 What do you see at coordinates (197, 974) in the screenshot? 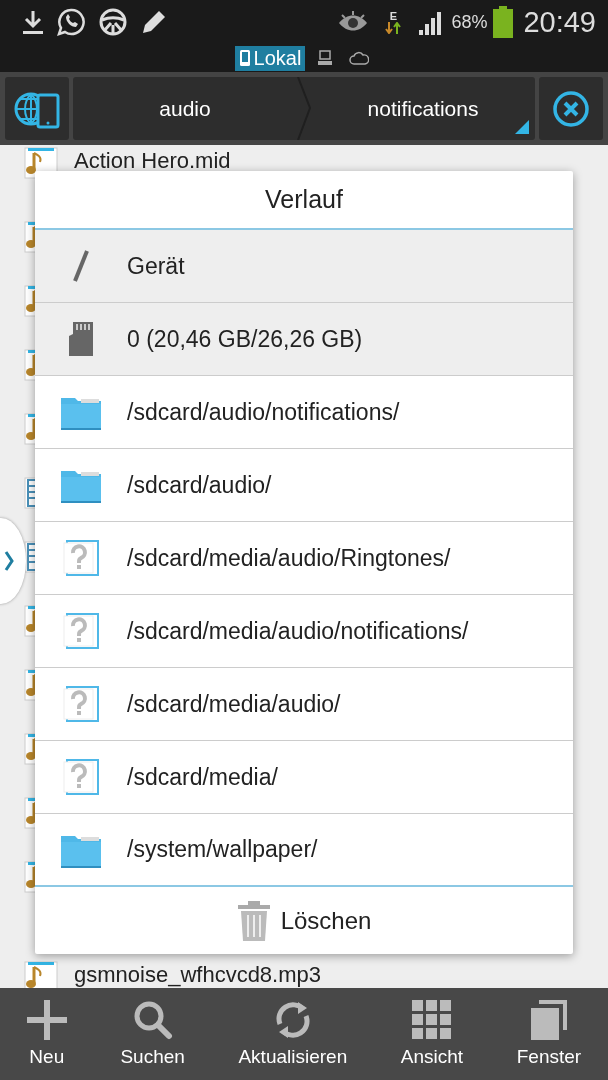
I see `file-name: gsmnoise_wfhcvcd8.mp3` at bounding box center [197, 974].